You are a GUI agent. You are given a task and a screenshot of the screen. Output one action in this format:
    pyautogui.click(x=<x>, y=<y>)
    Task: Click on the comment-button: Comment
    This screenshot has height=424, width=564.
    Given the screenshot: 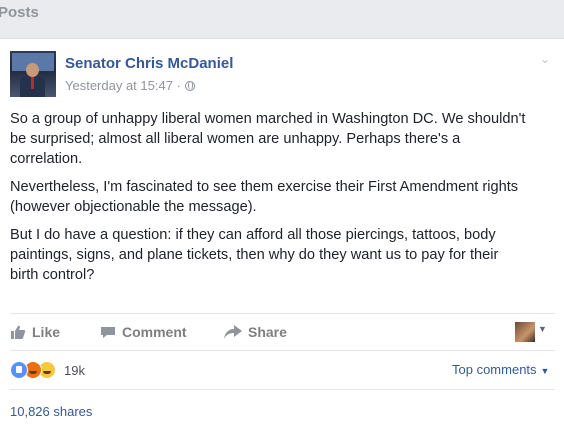 What is the action you would take?
    pyautogui.click(x=143, y=332)
    